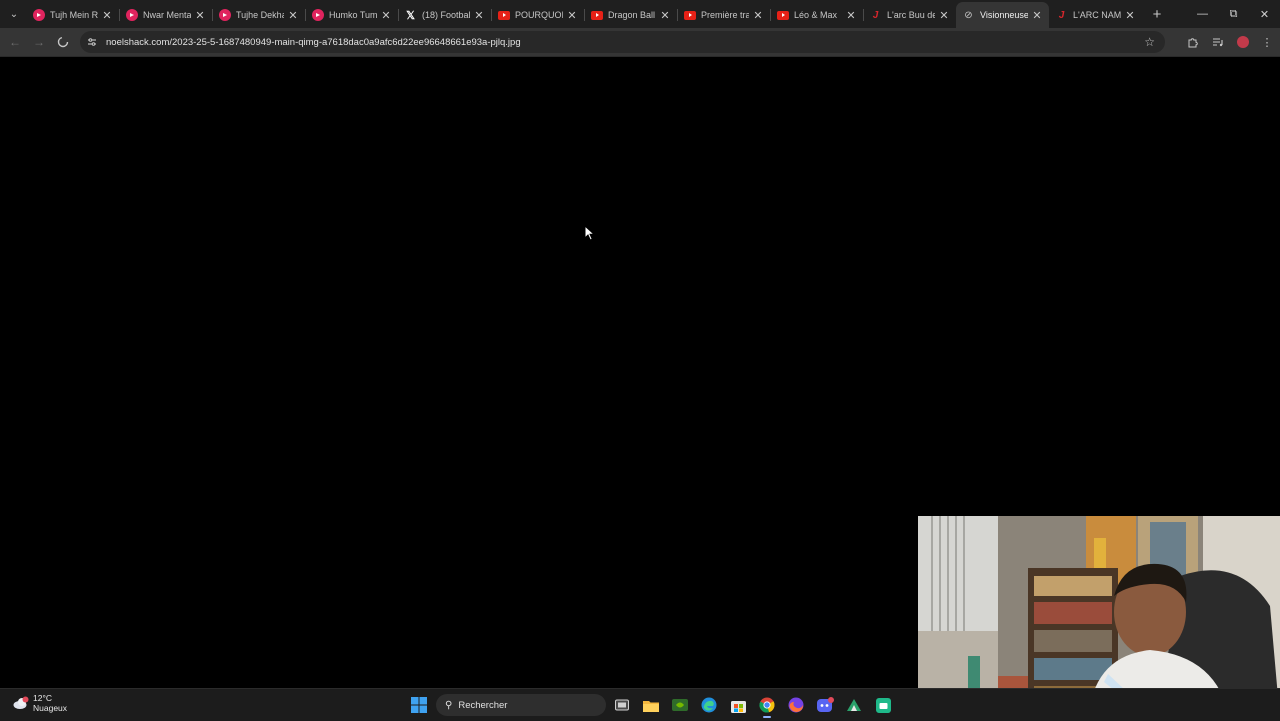 The width and height of the screenshot is (1280, 721). I want to click on tab-title: Tujhe Dekha, so click(260, 15).